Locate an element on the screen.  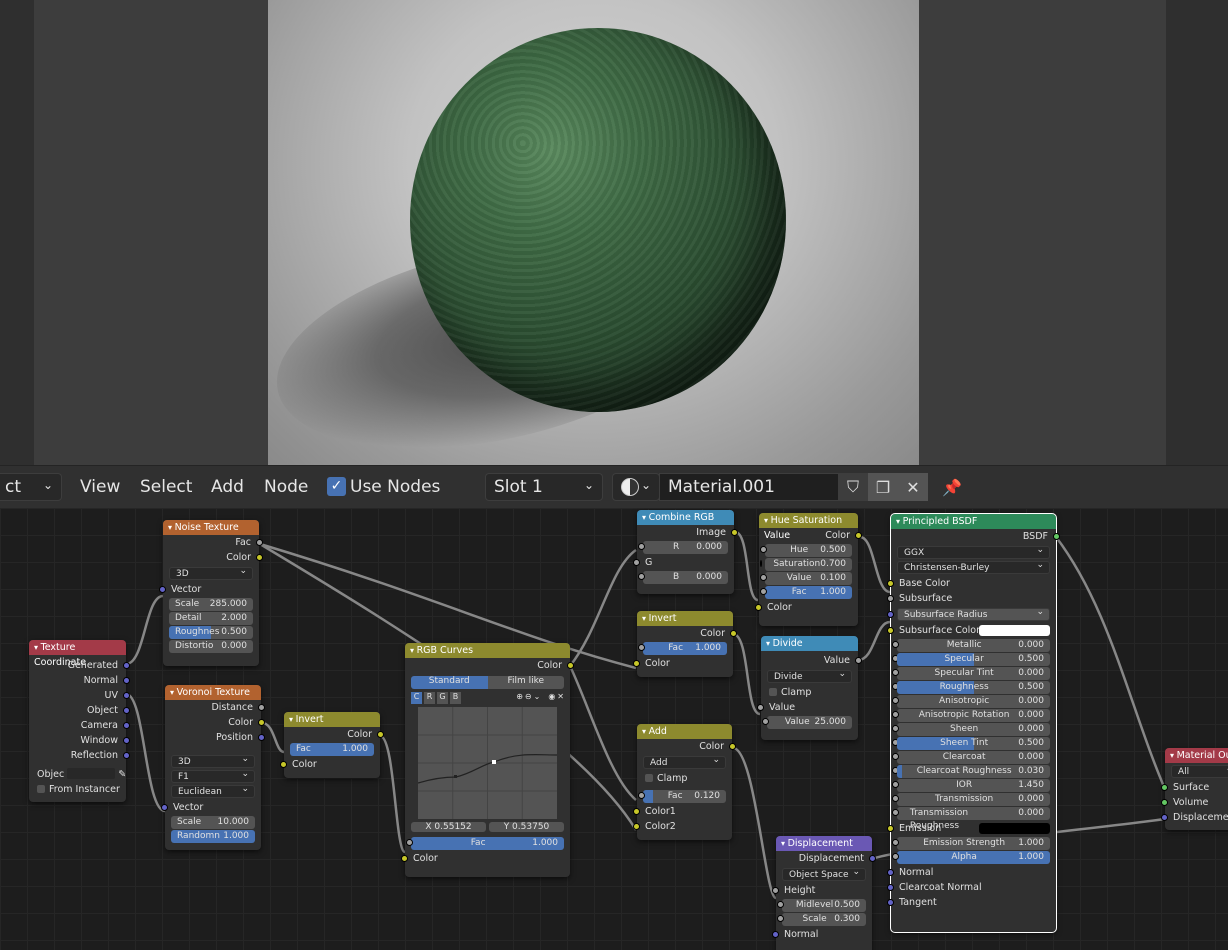
chevron-down-icon: ⌄ is located at coordinates (537, 698).